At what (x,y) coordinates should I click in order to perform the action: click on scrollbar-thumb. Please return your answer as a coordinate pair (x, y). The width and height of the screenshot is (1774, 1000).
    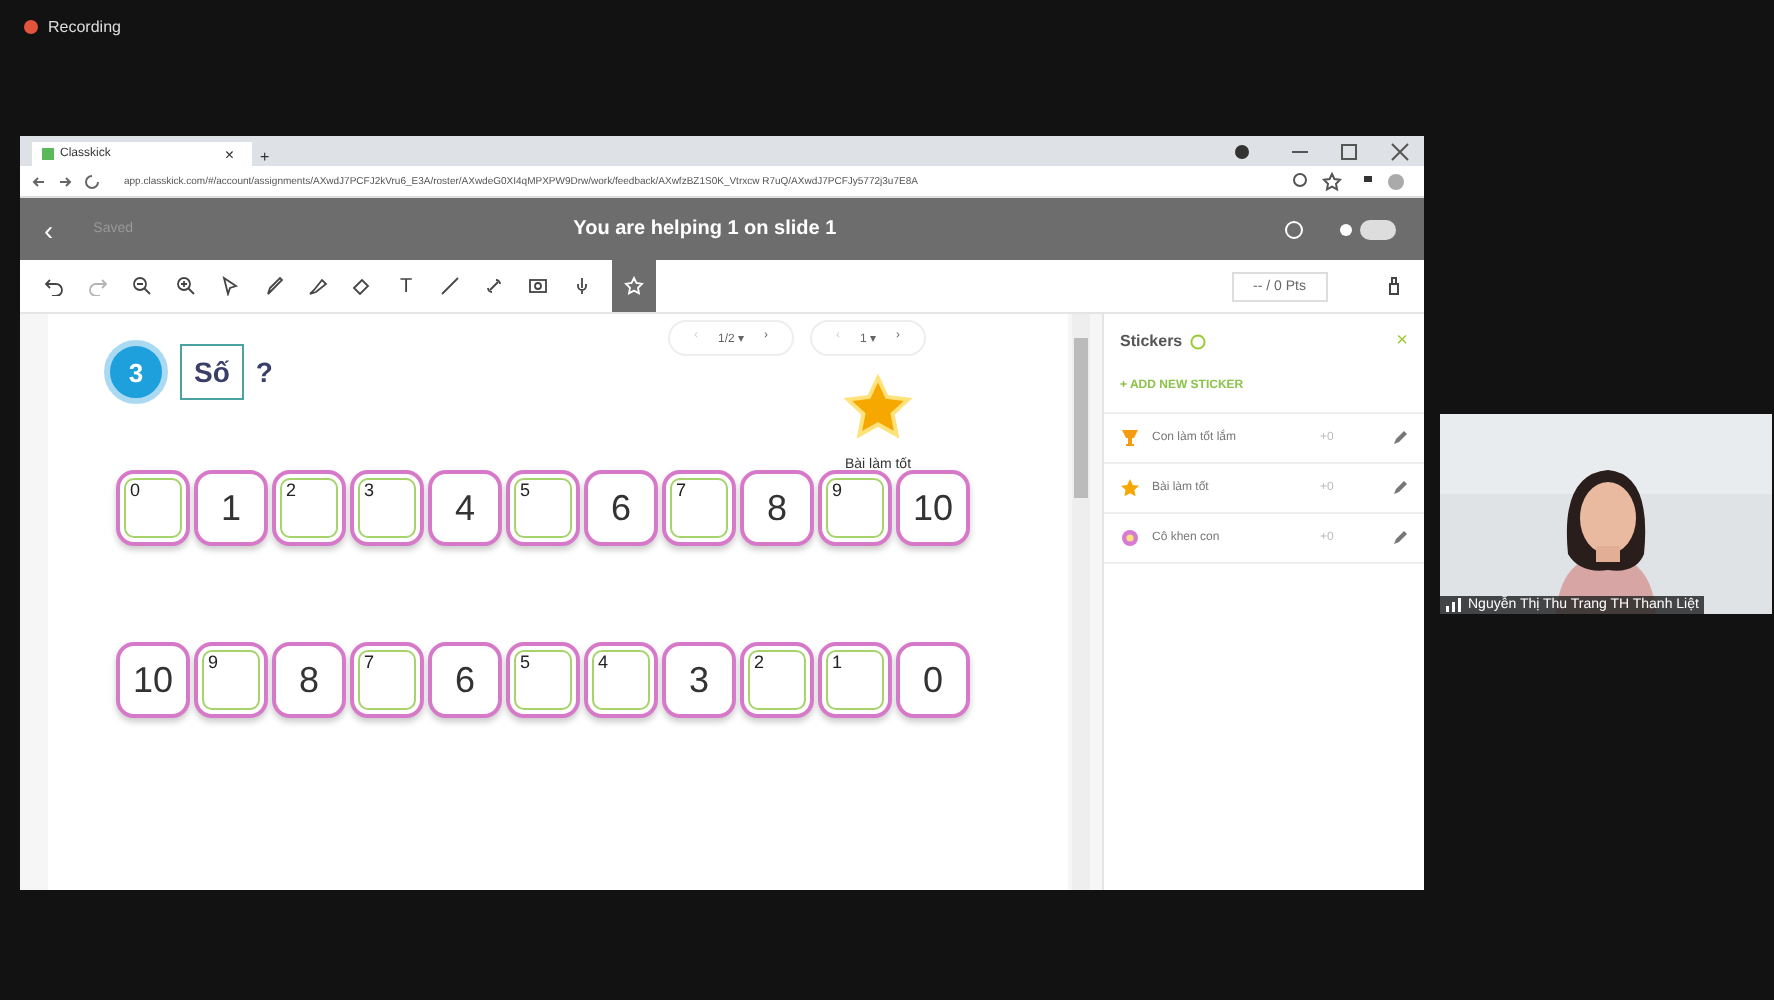
    Looking at the image, I should click on (1081, 418).